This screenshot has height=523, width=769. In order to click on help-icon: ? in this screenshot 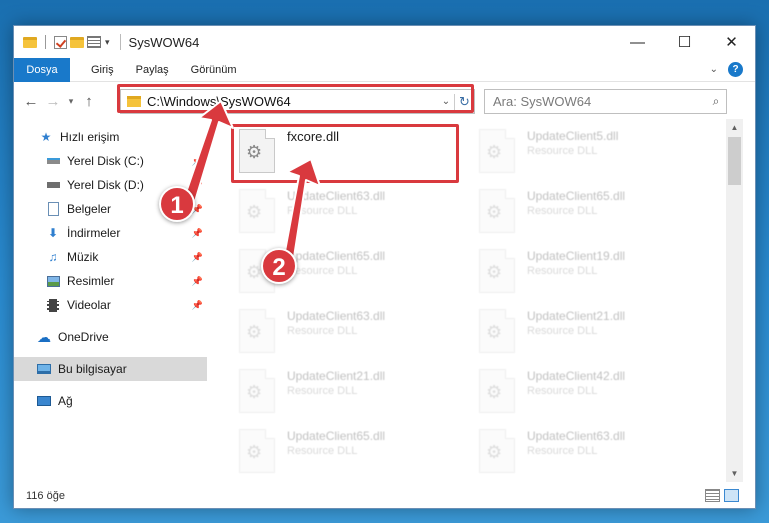, I will do `click(735, 69)`.